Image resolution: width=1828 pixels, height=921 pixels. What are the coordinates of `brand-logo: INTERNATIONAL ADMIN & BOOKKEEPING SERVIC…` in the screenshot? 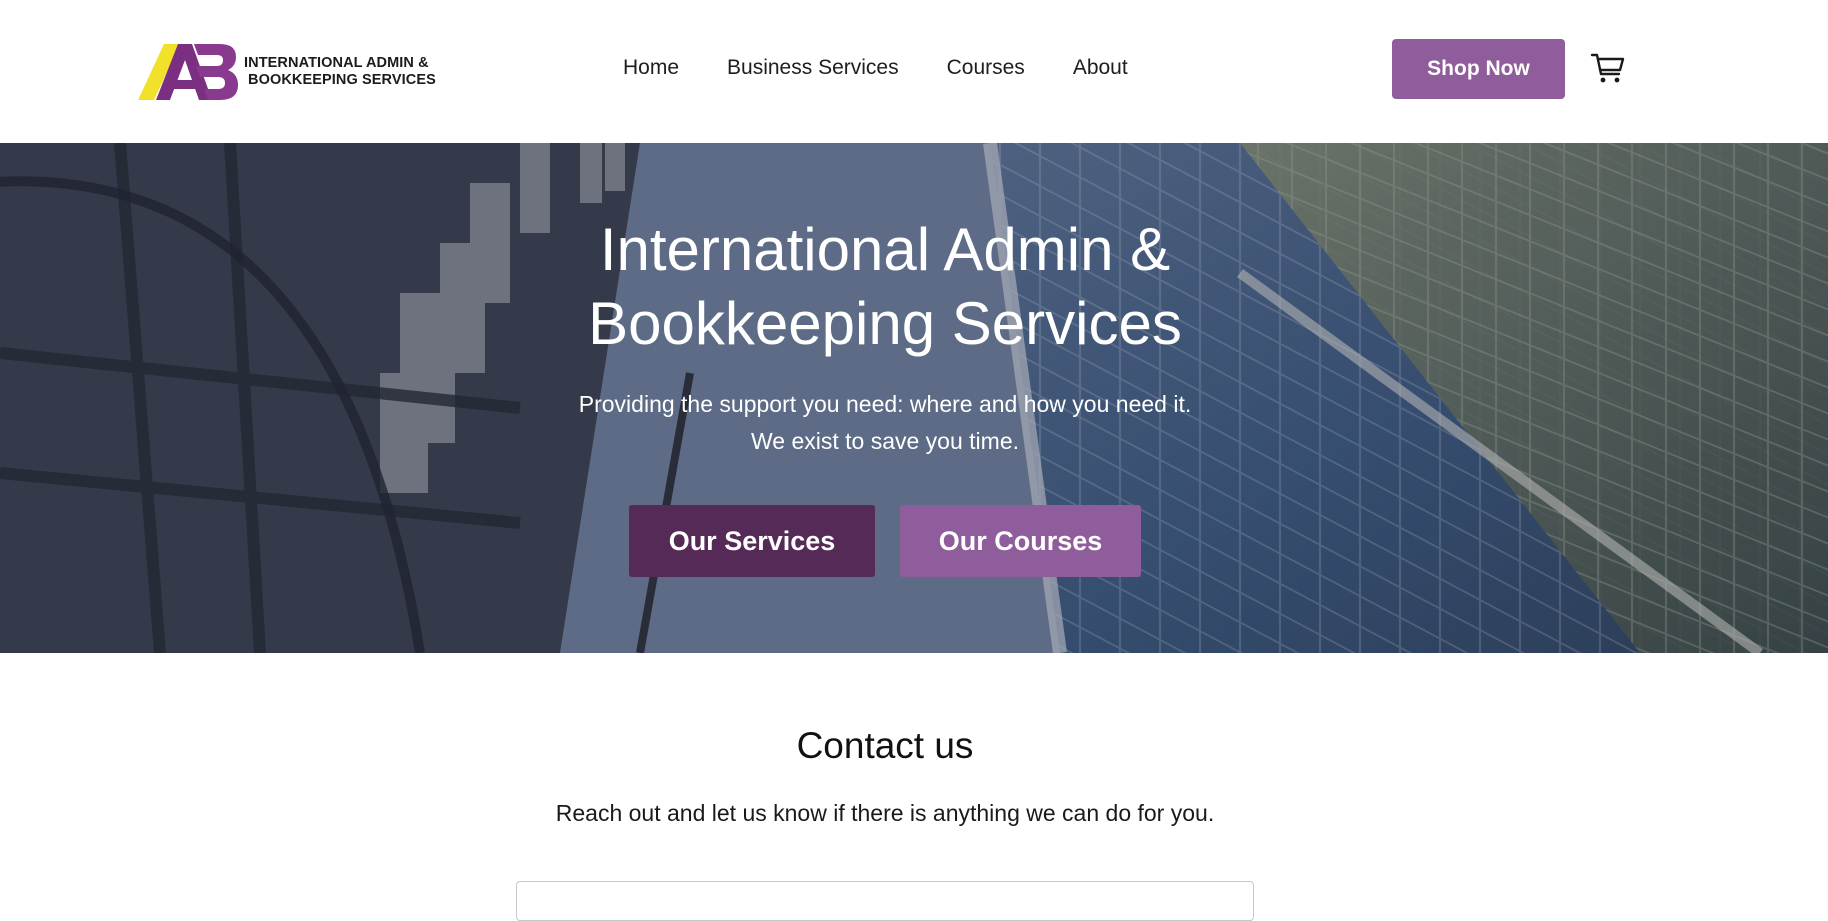 It's located at (287, 72).